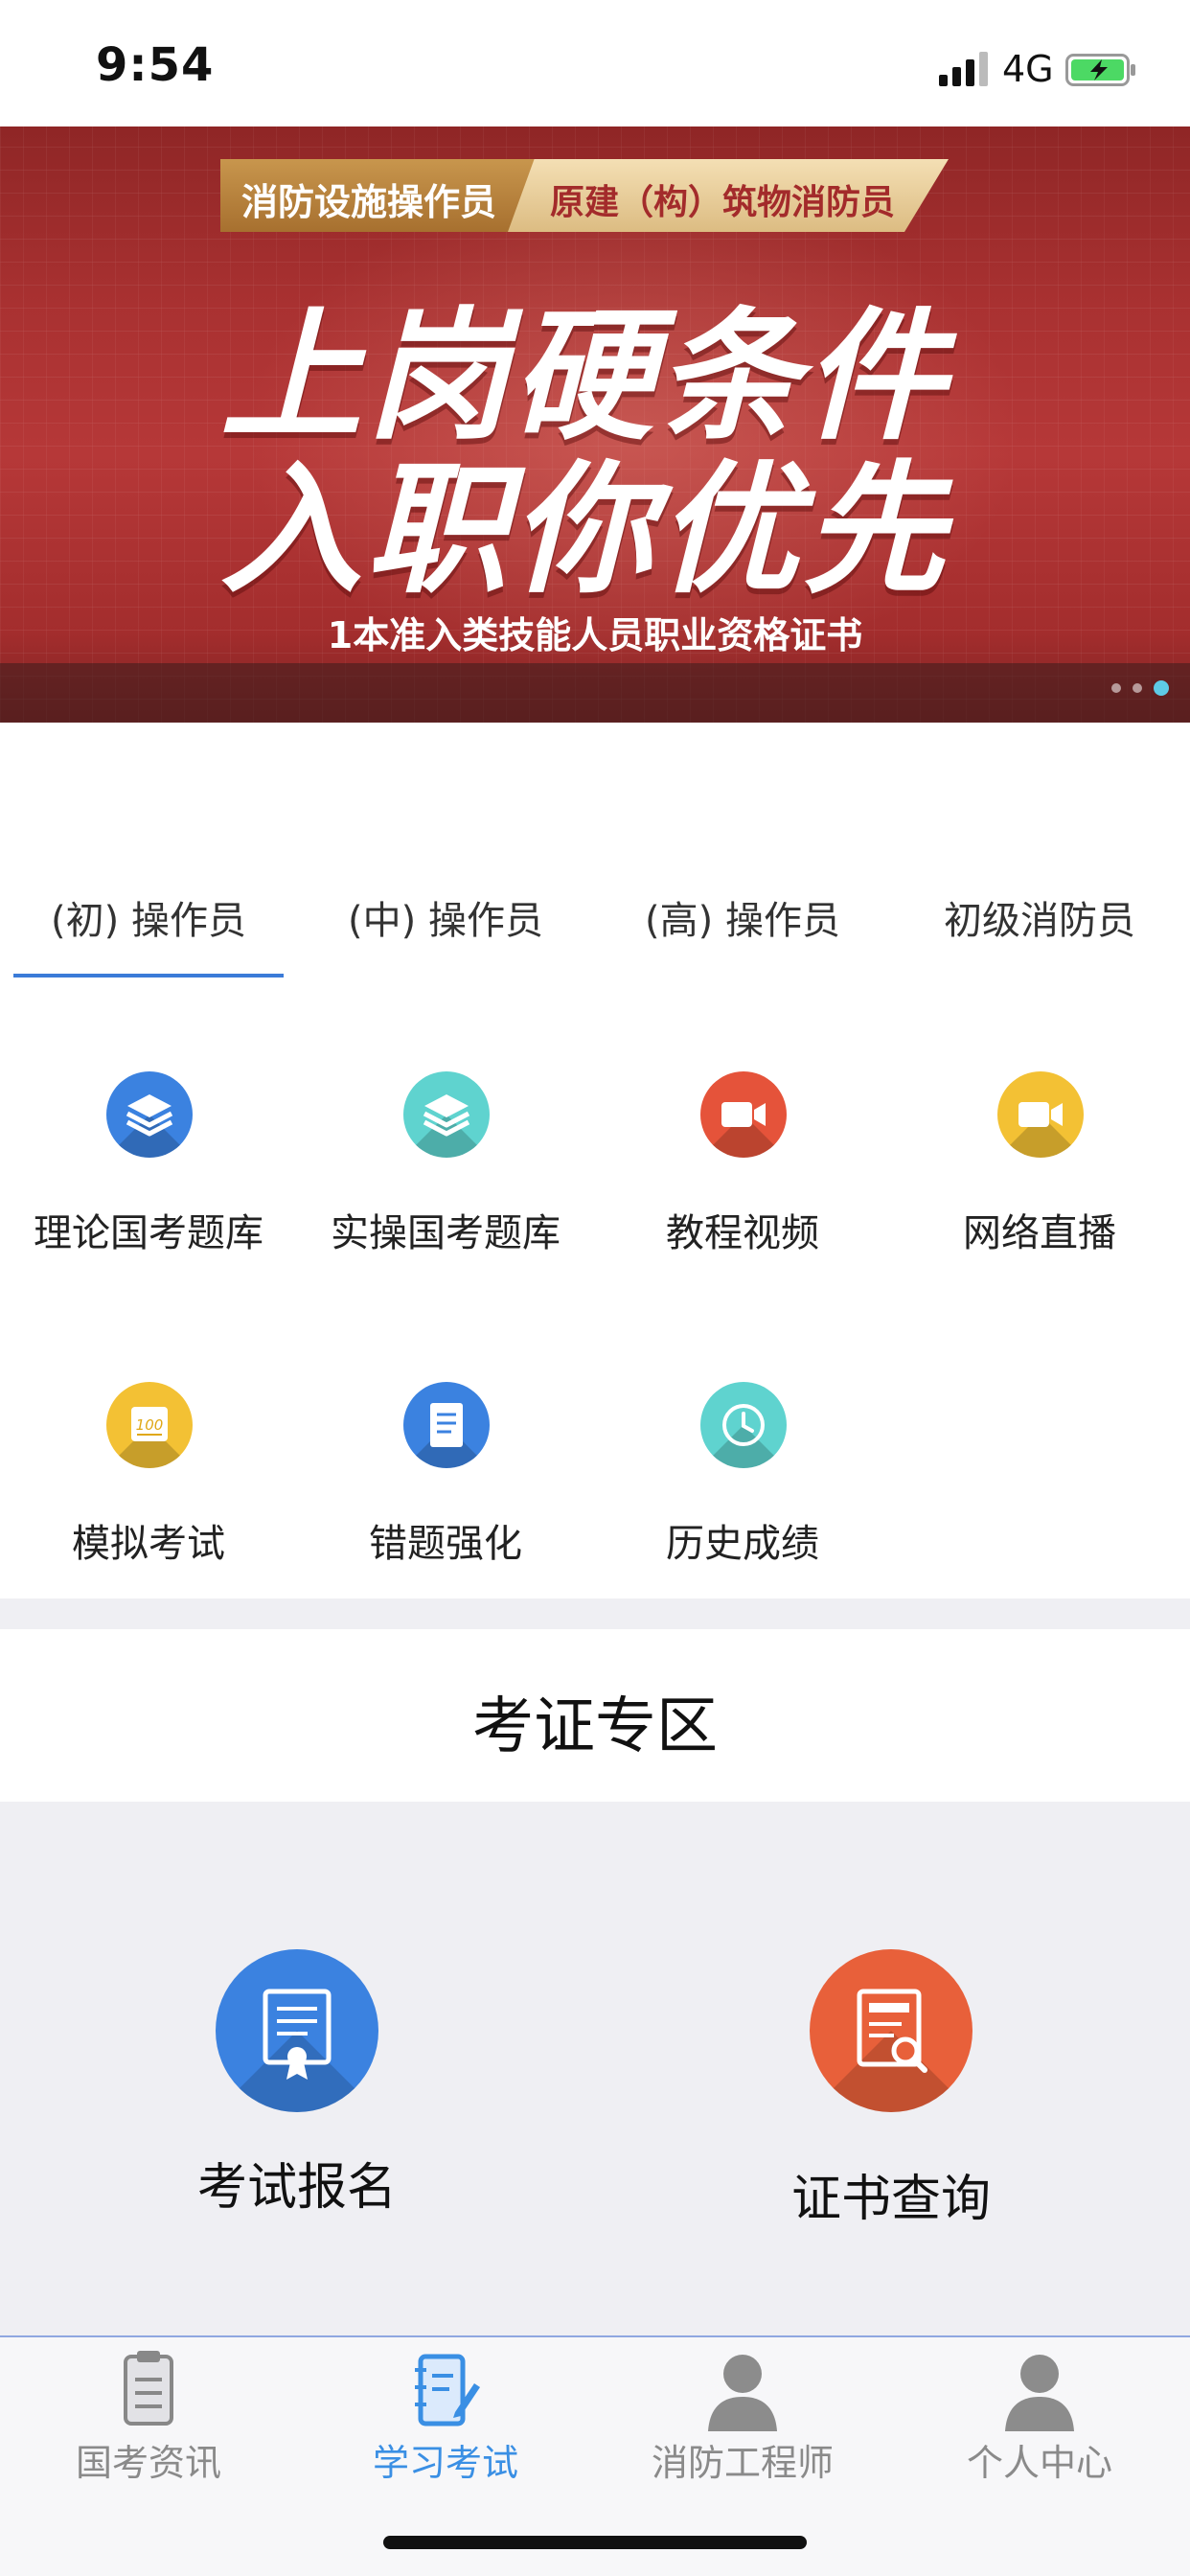  I want to click on exam-registration-label: 考试报名, so click(297, 2183).